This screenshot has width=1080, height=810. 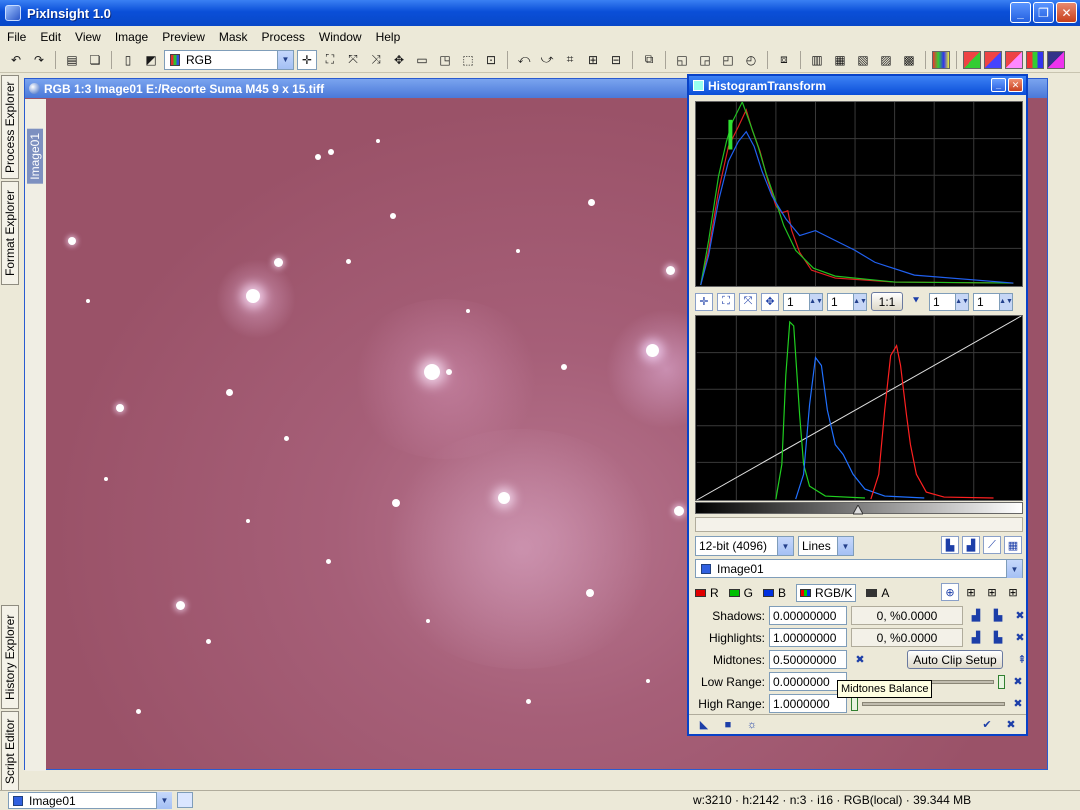 What do you see at coordinates (826, 546) in the screenshot?
I see `graph-style-select: Lines ▼` at bounding box center [826, 546].